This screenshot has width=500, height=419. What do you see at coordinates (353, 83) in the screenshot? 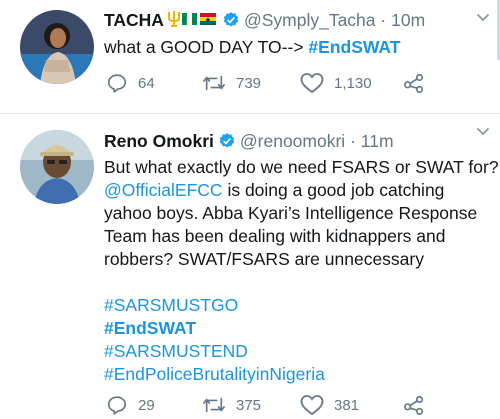
I see `like-count: 1,130` at bounding box center [353, 83].